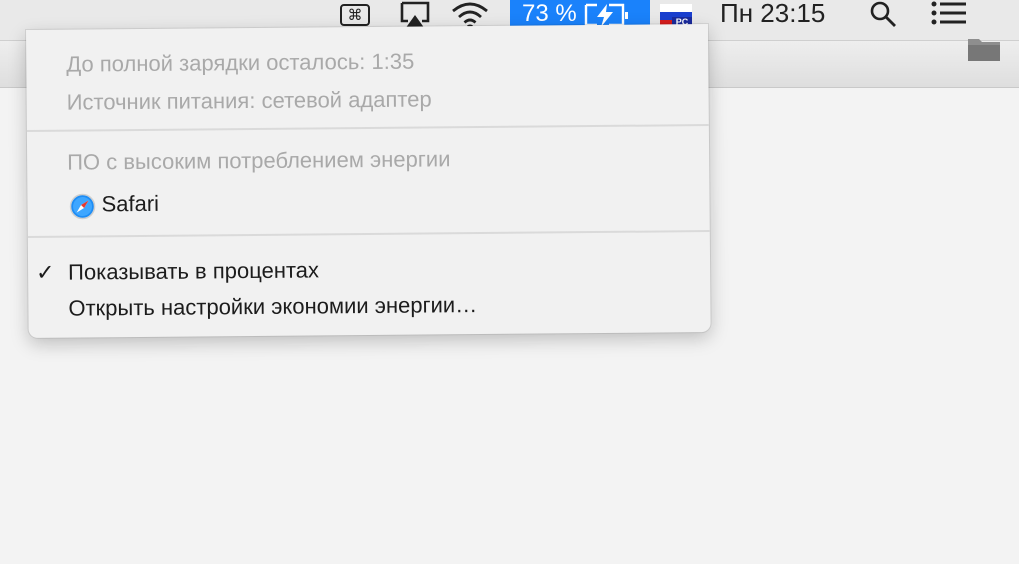 The width and height of the screenshot is (1019, 564). Describe the element at coordinates (948, 13) in the screenshot. I see `notification-center-icon` at that location.